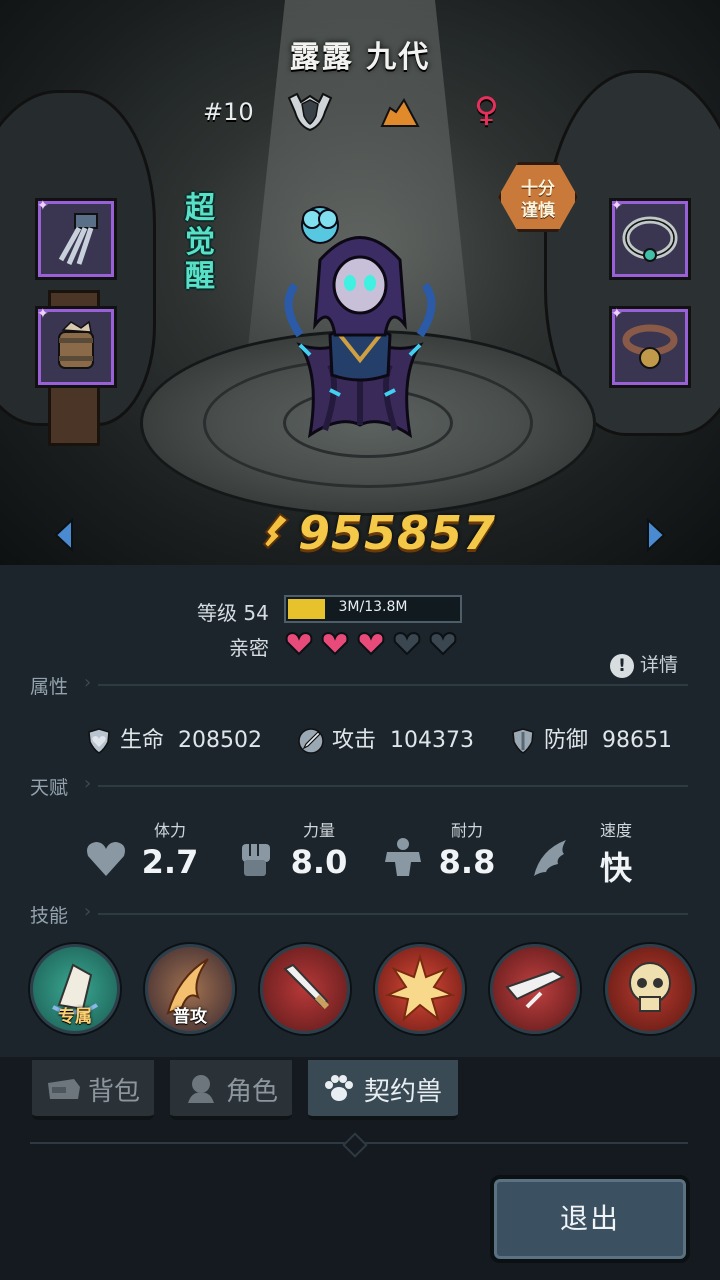  Describe the element at coordinates (486, 110) in the screenshot. I see `female-gender-icon: ♀` at that location.